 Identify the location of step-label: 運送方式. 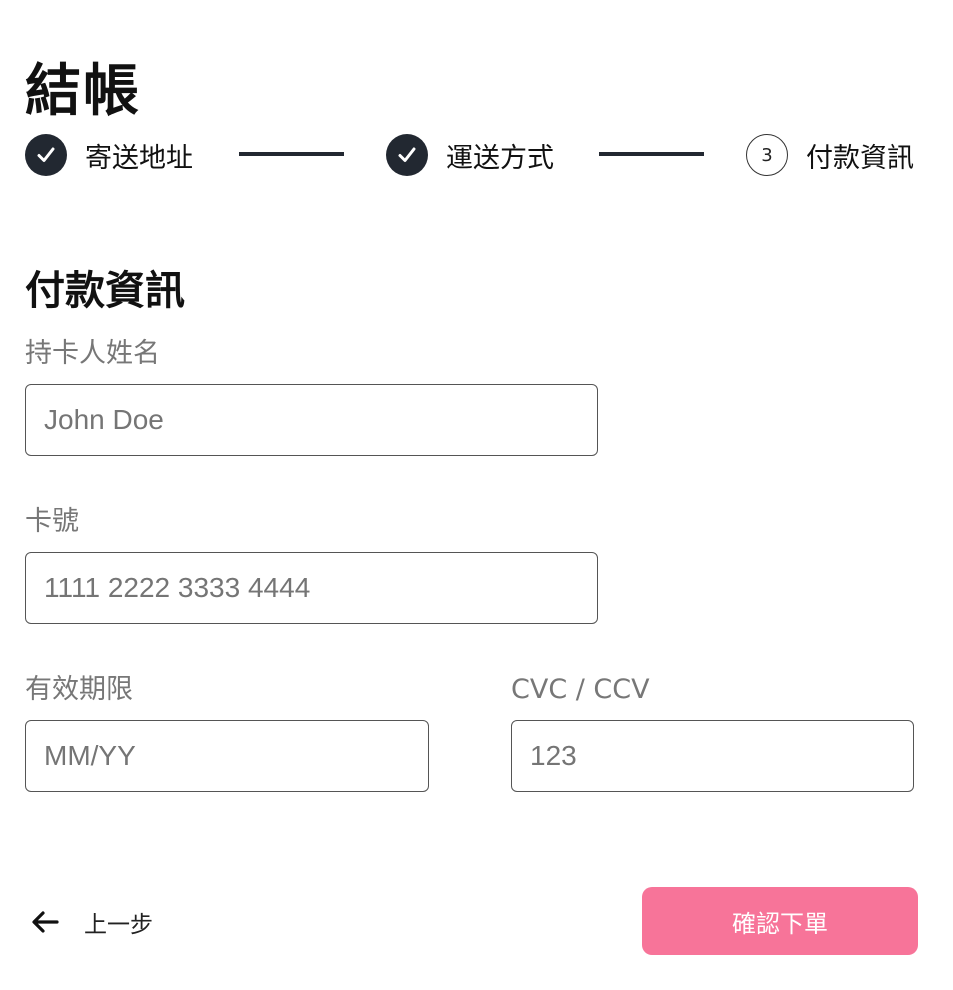
(500, 158).